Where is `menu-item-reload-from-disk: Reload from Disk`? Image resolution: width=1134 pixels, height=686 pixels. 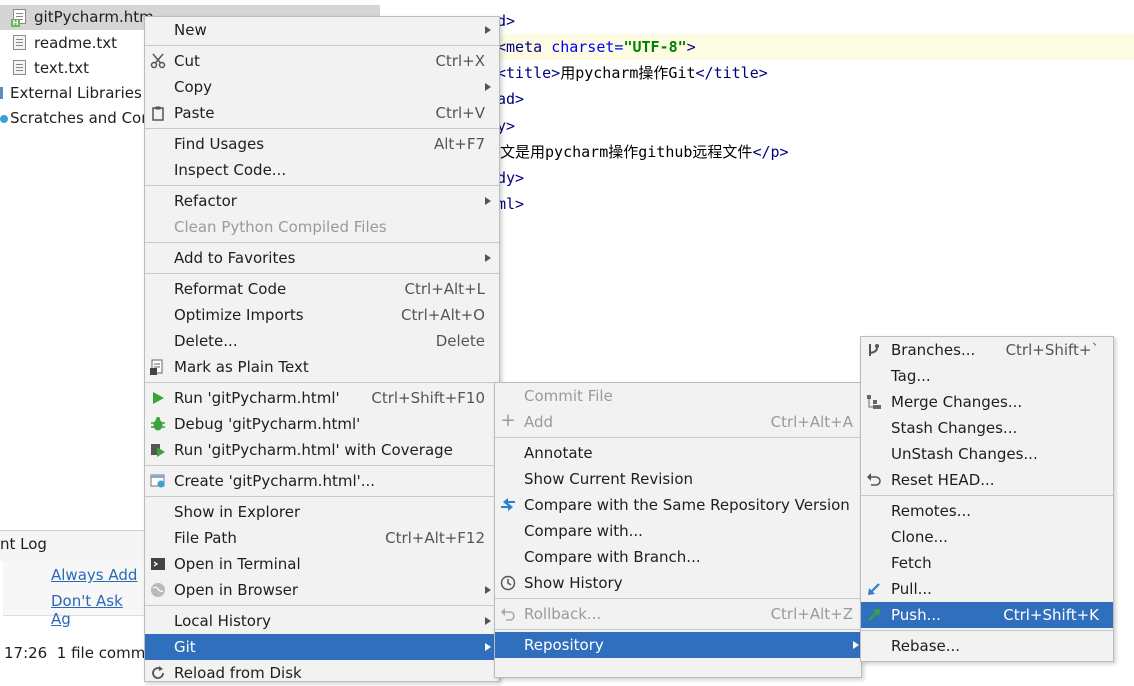
menu-item-reload-from-disk: Reload from Disk is located at coordinates (322, 673).